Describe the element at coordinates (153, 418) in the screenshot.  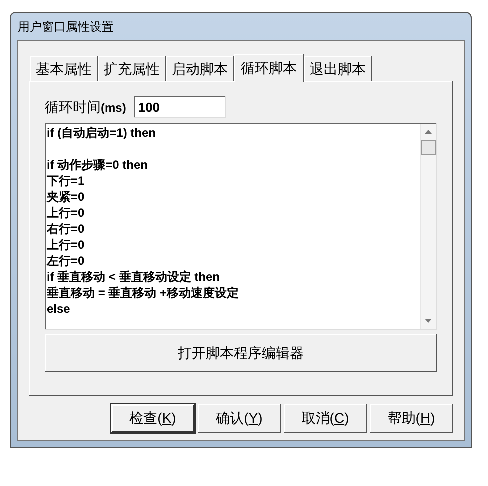
I see `dialog-button: 检查(K)` at that location.